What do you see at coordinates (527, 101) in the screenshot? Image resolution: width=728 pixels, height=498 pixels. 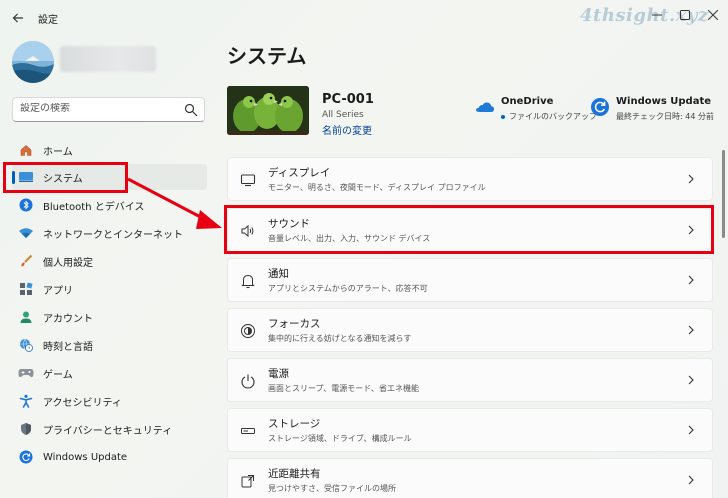 I see `onedrive-title: OneDrive` at bounding box center [527, 101].